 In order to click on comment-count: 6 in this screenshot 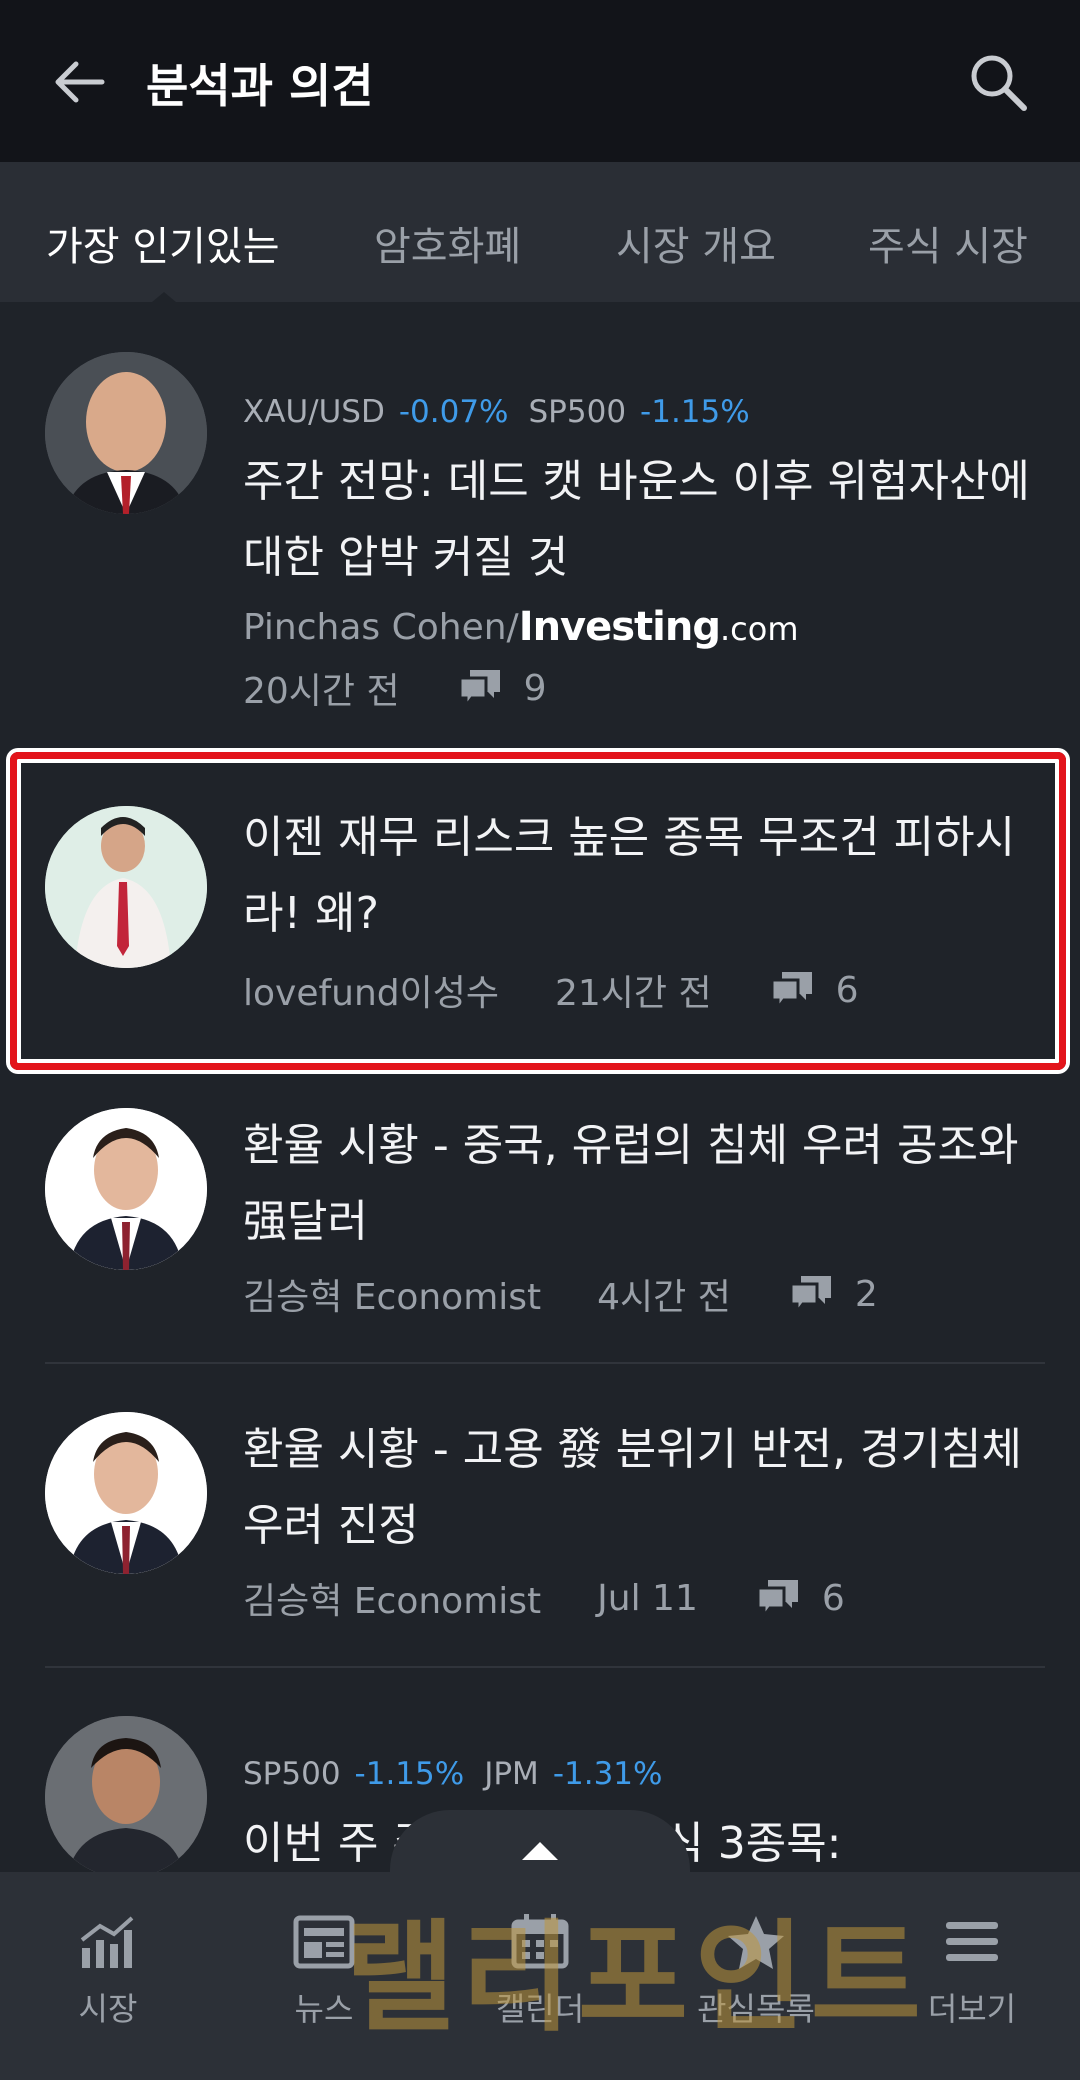, I will do `click(833, 1598)`.